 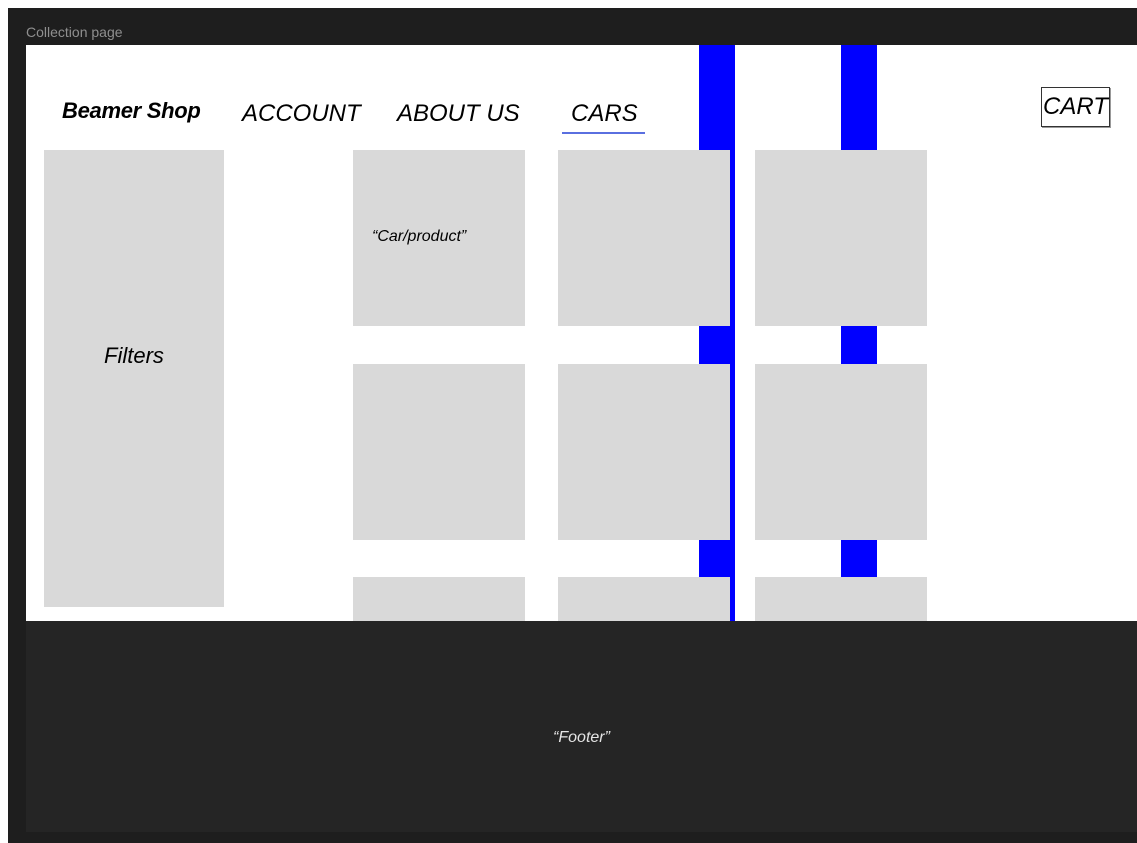 What do you see at coordinates (134, 378) in the screenshot?
I see `filters-panel: Filters` at bounding box center [134, 378].